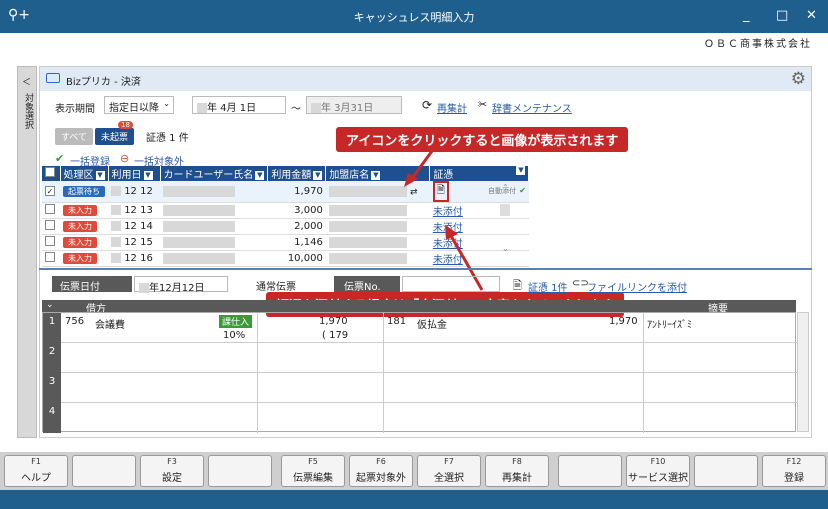 This screenshot has height=509, width=828. I want to click on file-link-attach: ファイルリンクを添付, so click(637, 286).